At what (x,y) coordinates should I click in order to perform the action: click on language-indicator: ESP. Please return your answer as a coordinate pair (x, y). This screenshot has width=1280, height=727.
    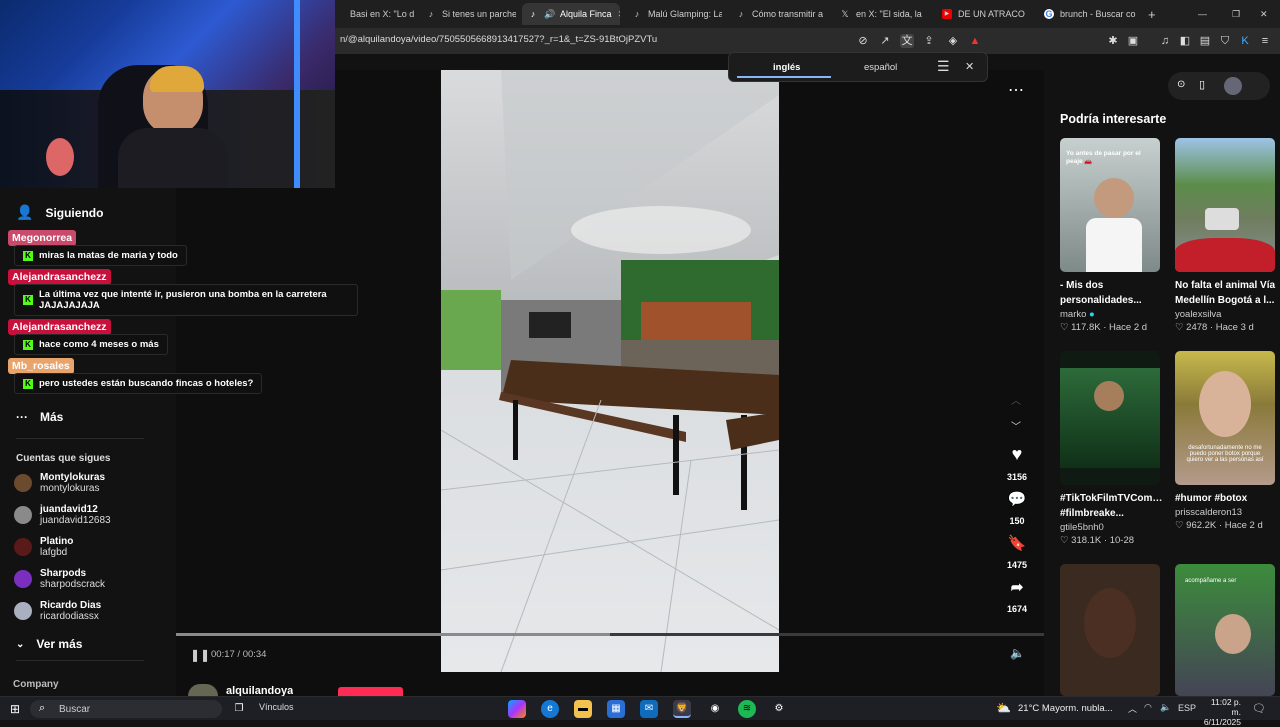
    Looking at the image, I should click on (1187, 708).